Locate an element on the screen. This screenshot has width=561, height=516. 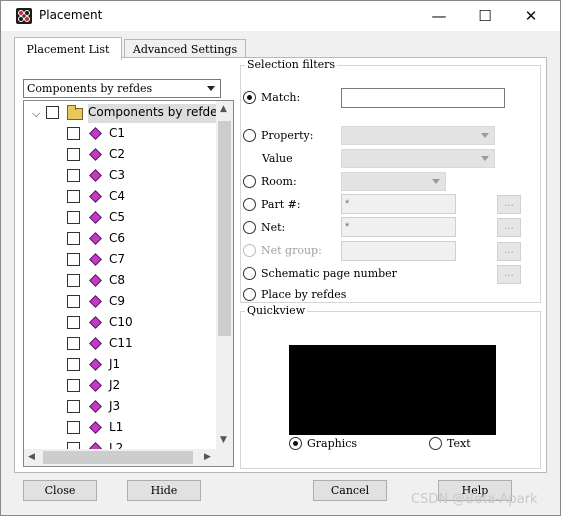
tree-item-row: C11 is located at coordinates (121, 343).